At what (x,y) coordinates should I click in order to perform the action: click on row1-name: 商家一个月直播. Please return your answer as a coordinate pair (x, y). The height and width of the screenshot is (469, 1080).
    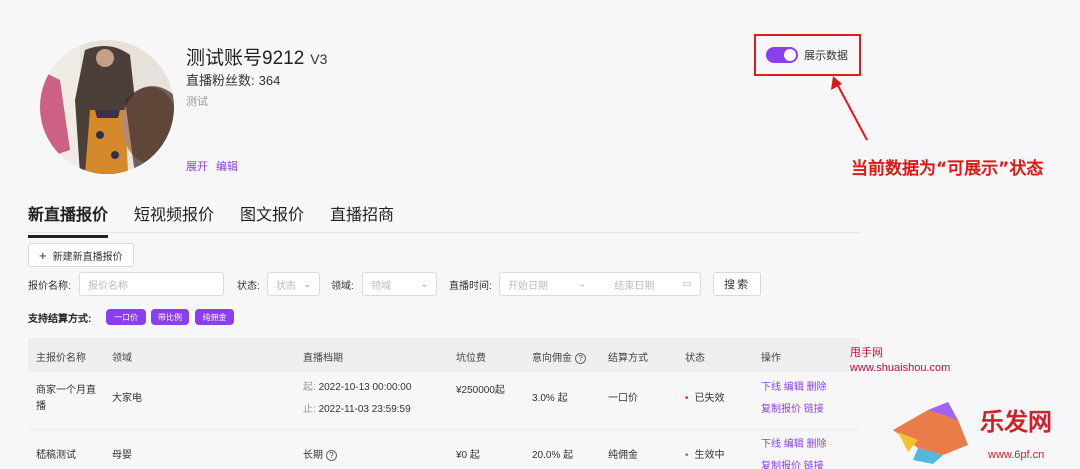
    Looking at the image, I should click on (66, 398).